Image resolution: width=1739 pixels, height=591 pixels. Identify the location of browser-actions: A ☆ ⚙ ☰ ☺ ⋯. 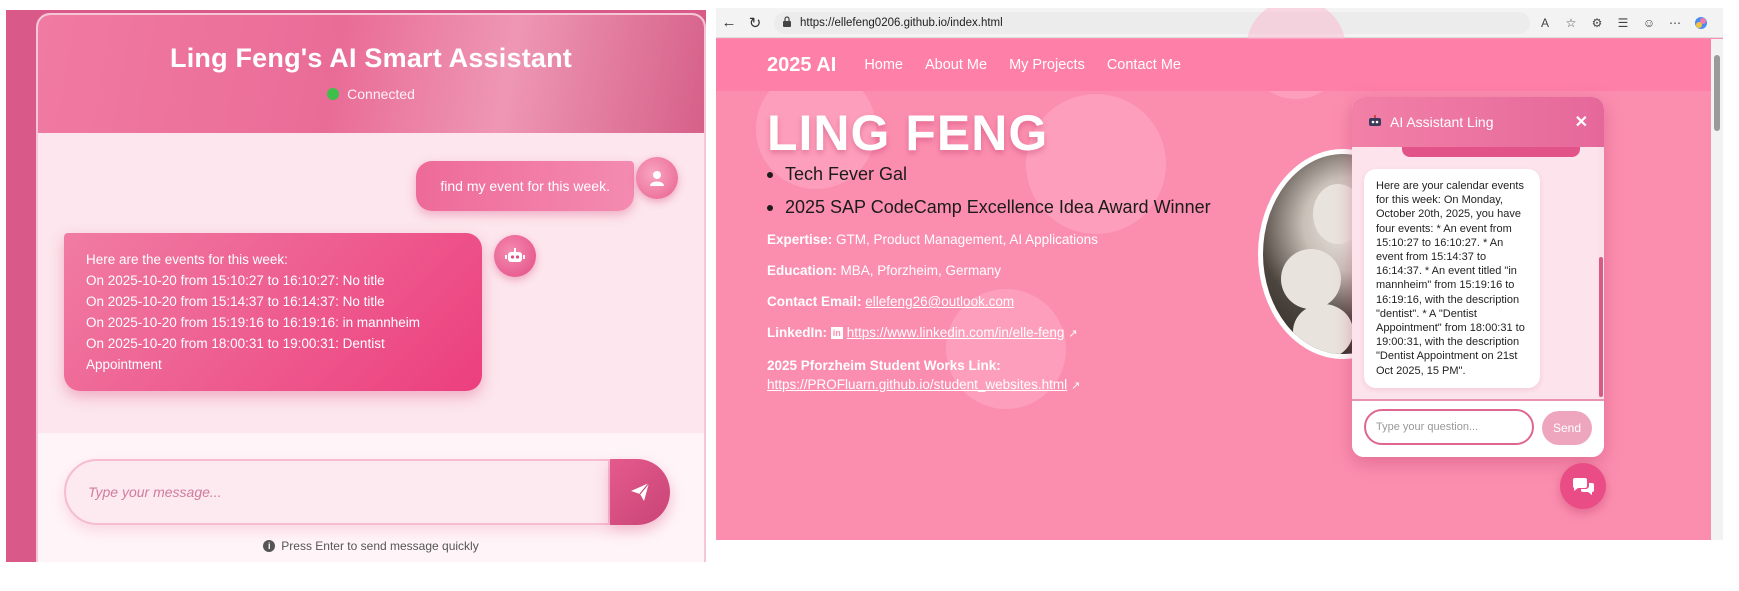
(1623, 23).